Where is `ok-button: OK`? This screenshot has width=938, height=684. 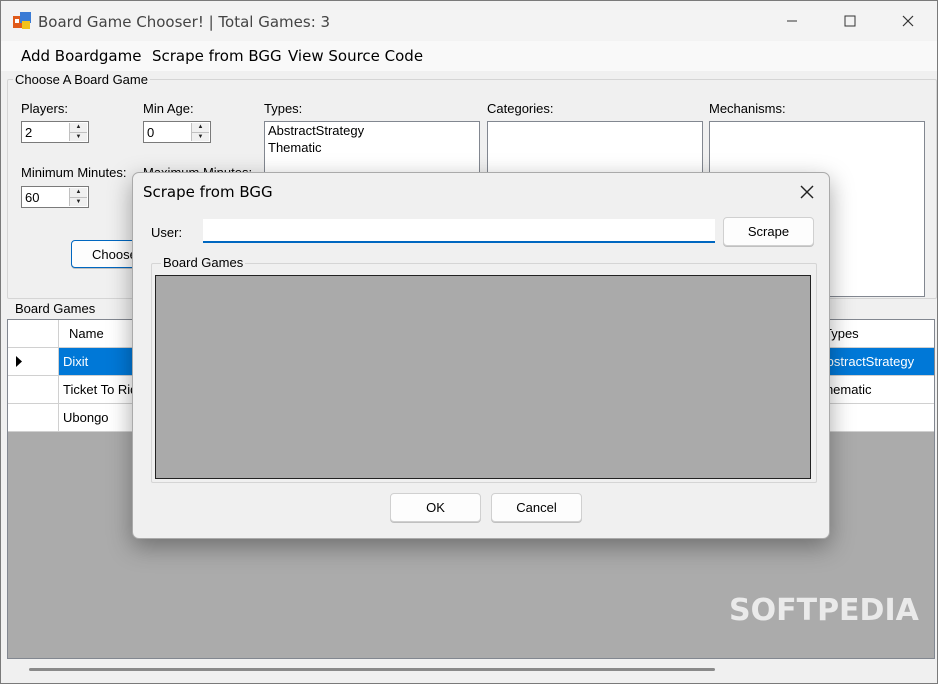 ok-button: OK is located at coordinates (435, 507).